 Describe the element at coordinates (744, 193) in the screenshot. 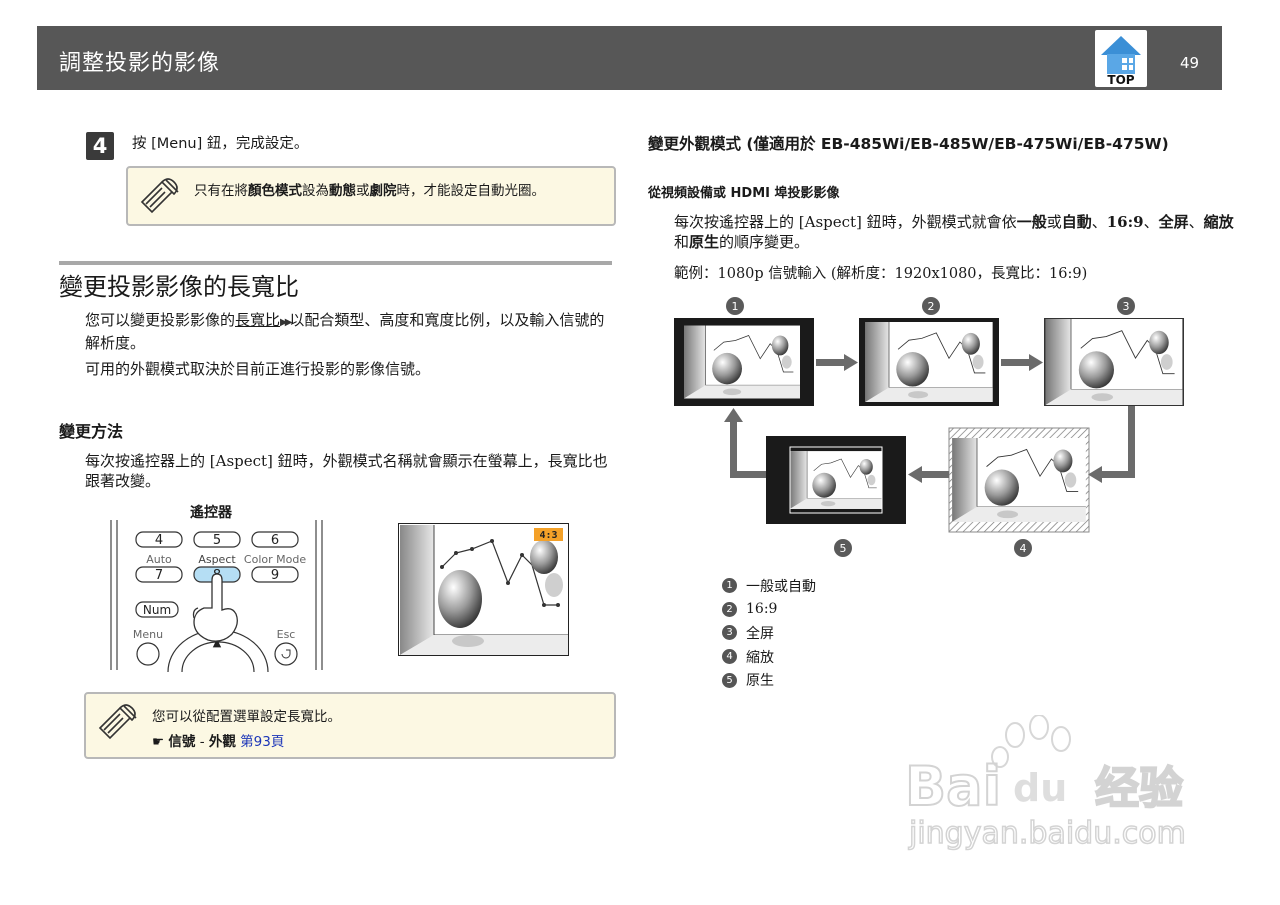

I see `right-subtitle: 從視頻設備或 HDMI 埠投影影像` at that location.